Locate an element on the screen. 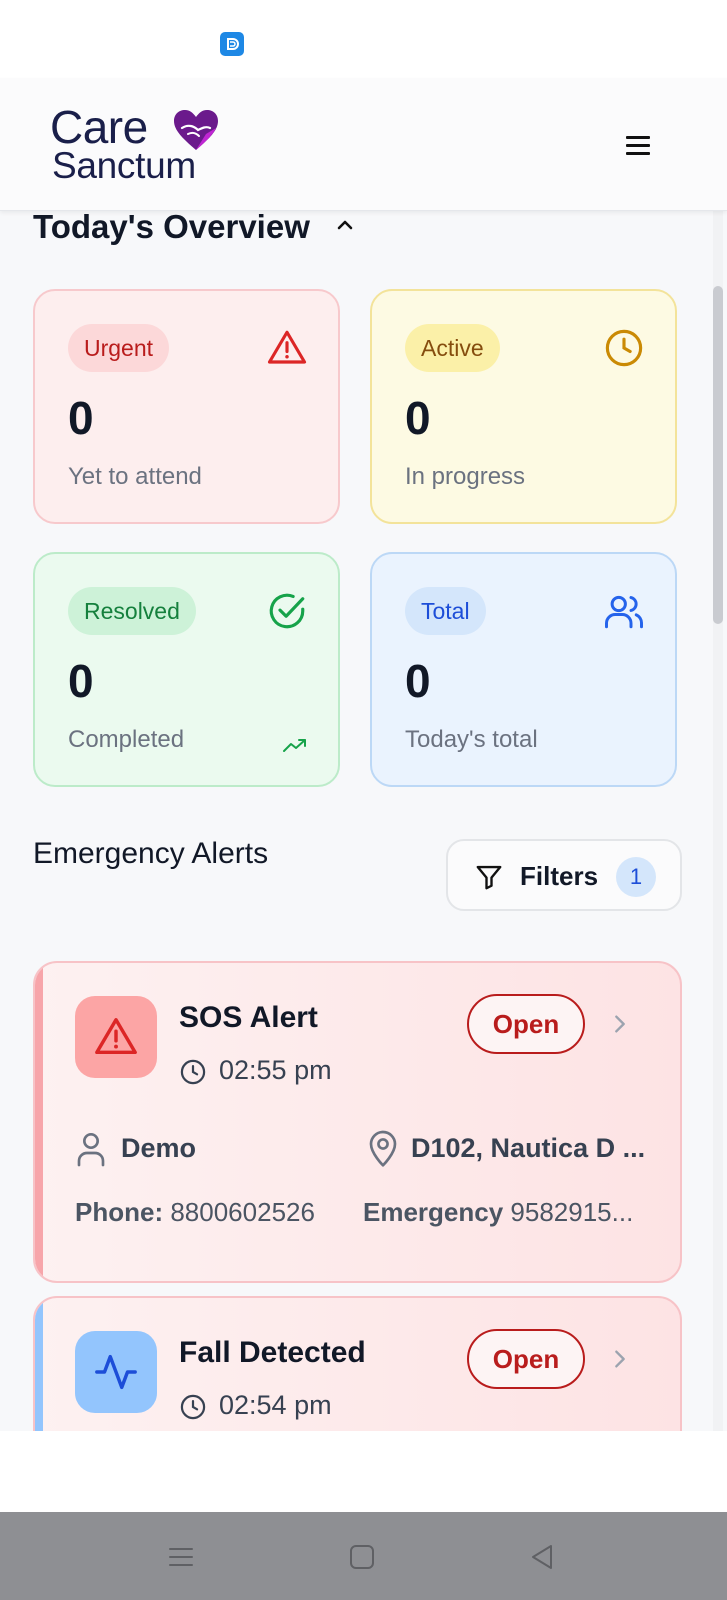 Image resolution: width=727 pixels, height=1600 pixels. urgent-stat-card: Urgent 0 Yet to attend is located at coordinates (186, 406).